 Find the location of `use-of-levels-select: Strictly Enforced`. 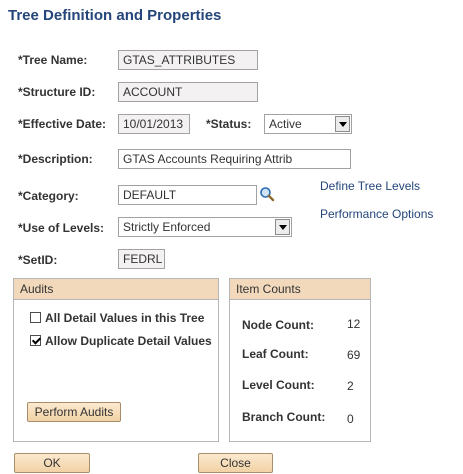

use-of-levels-select: Strictly Enforced is located at coordinates (205, 227).